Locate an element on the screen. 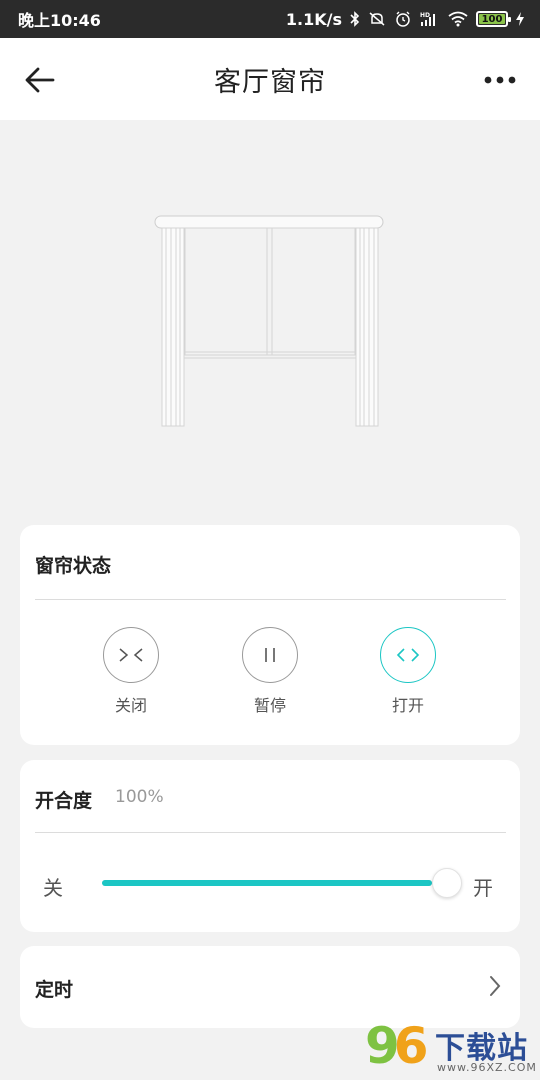  openness-slider-track is located at coordinates (267, 883).